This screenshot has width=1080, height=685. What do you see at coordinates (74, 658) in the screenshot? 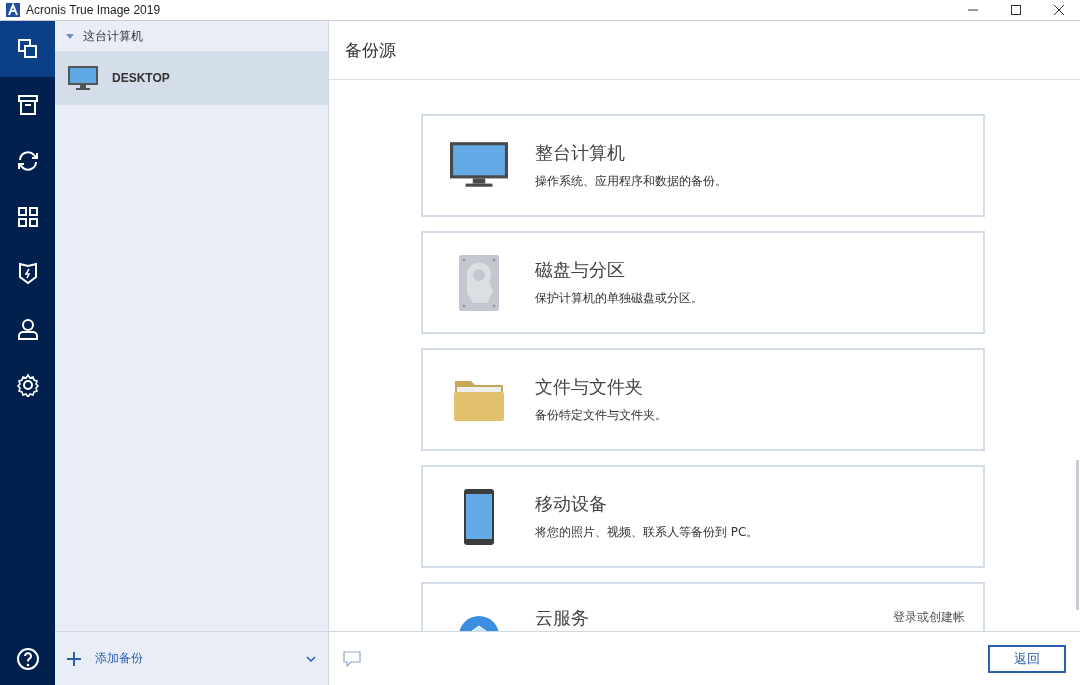
I see `plus-icon` at bounding box center [74, 658].